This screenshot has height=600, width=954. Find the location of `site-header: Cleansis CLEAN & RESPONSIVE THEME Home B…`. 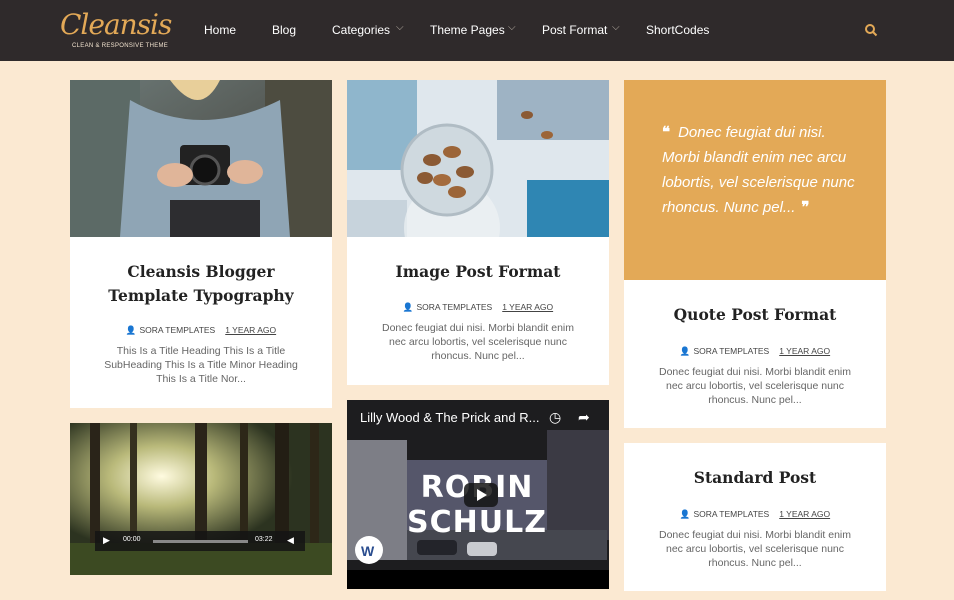

site-header: Cleansis CLEAN & RESPONSIVE THEME Home B… is located at coordinates (477, 30).